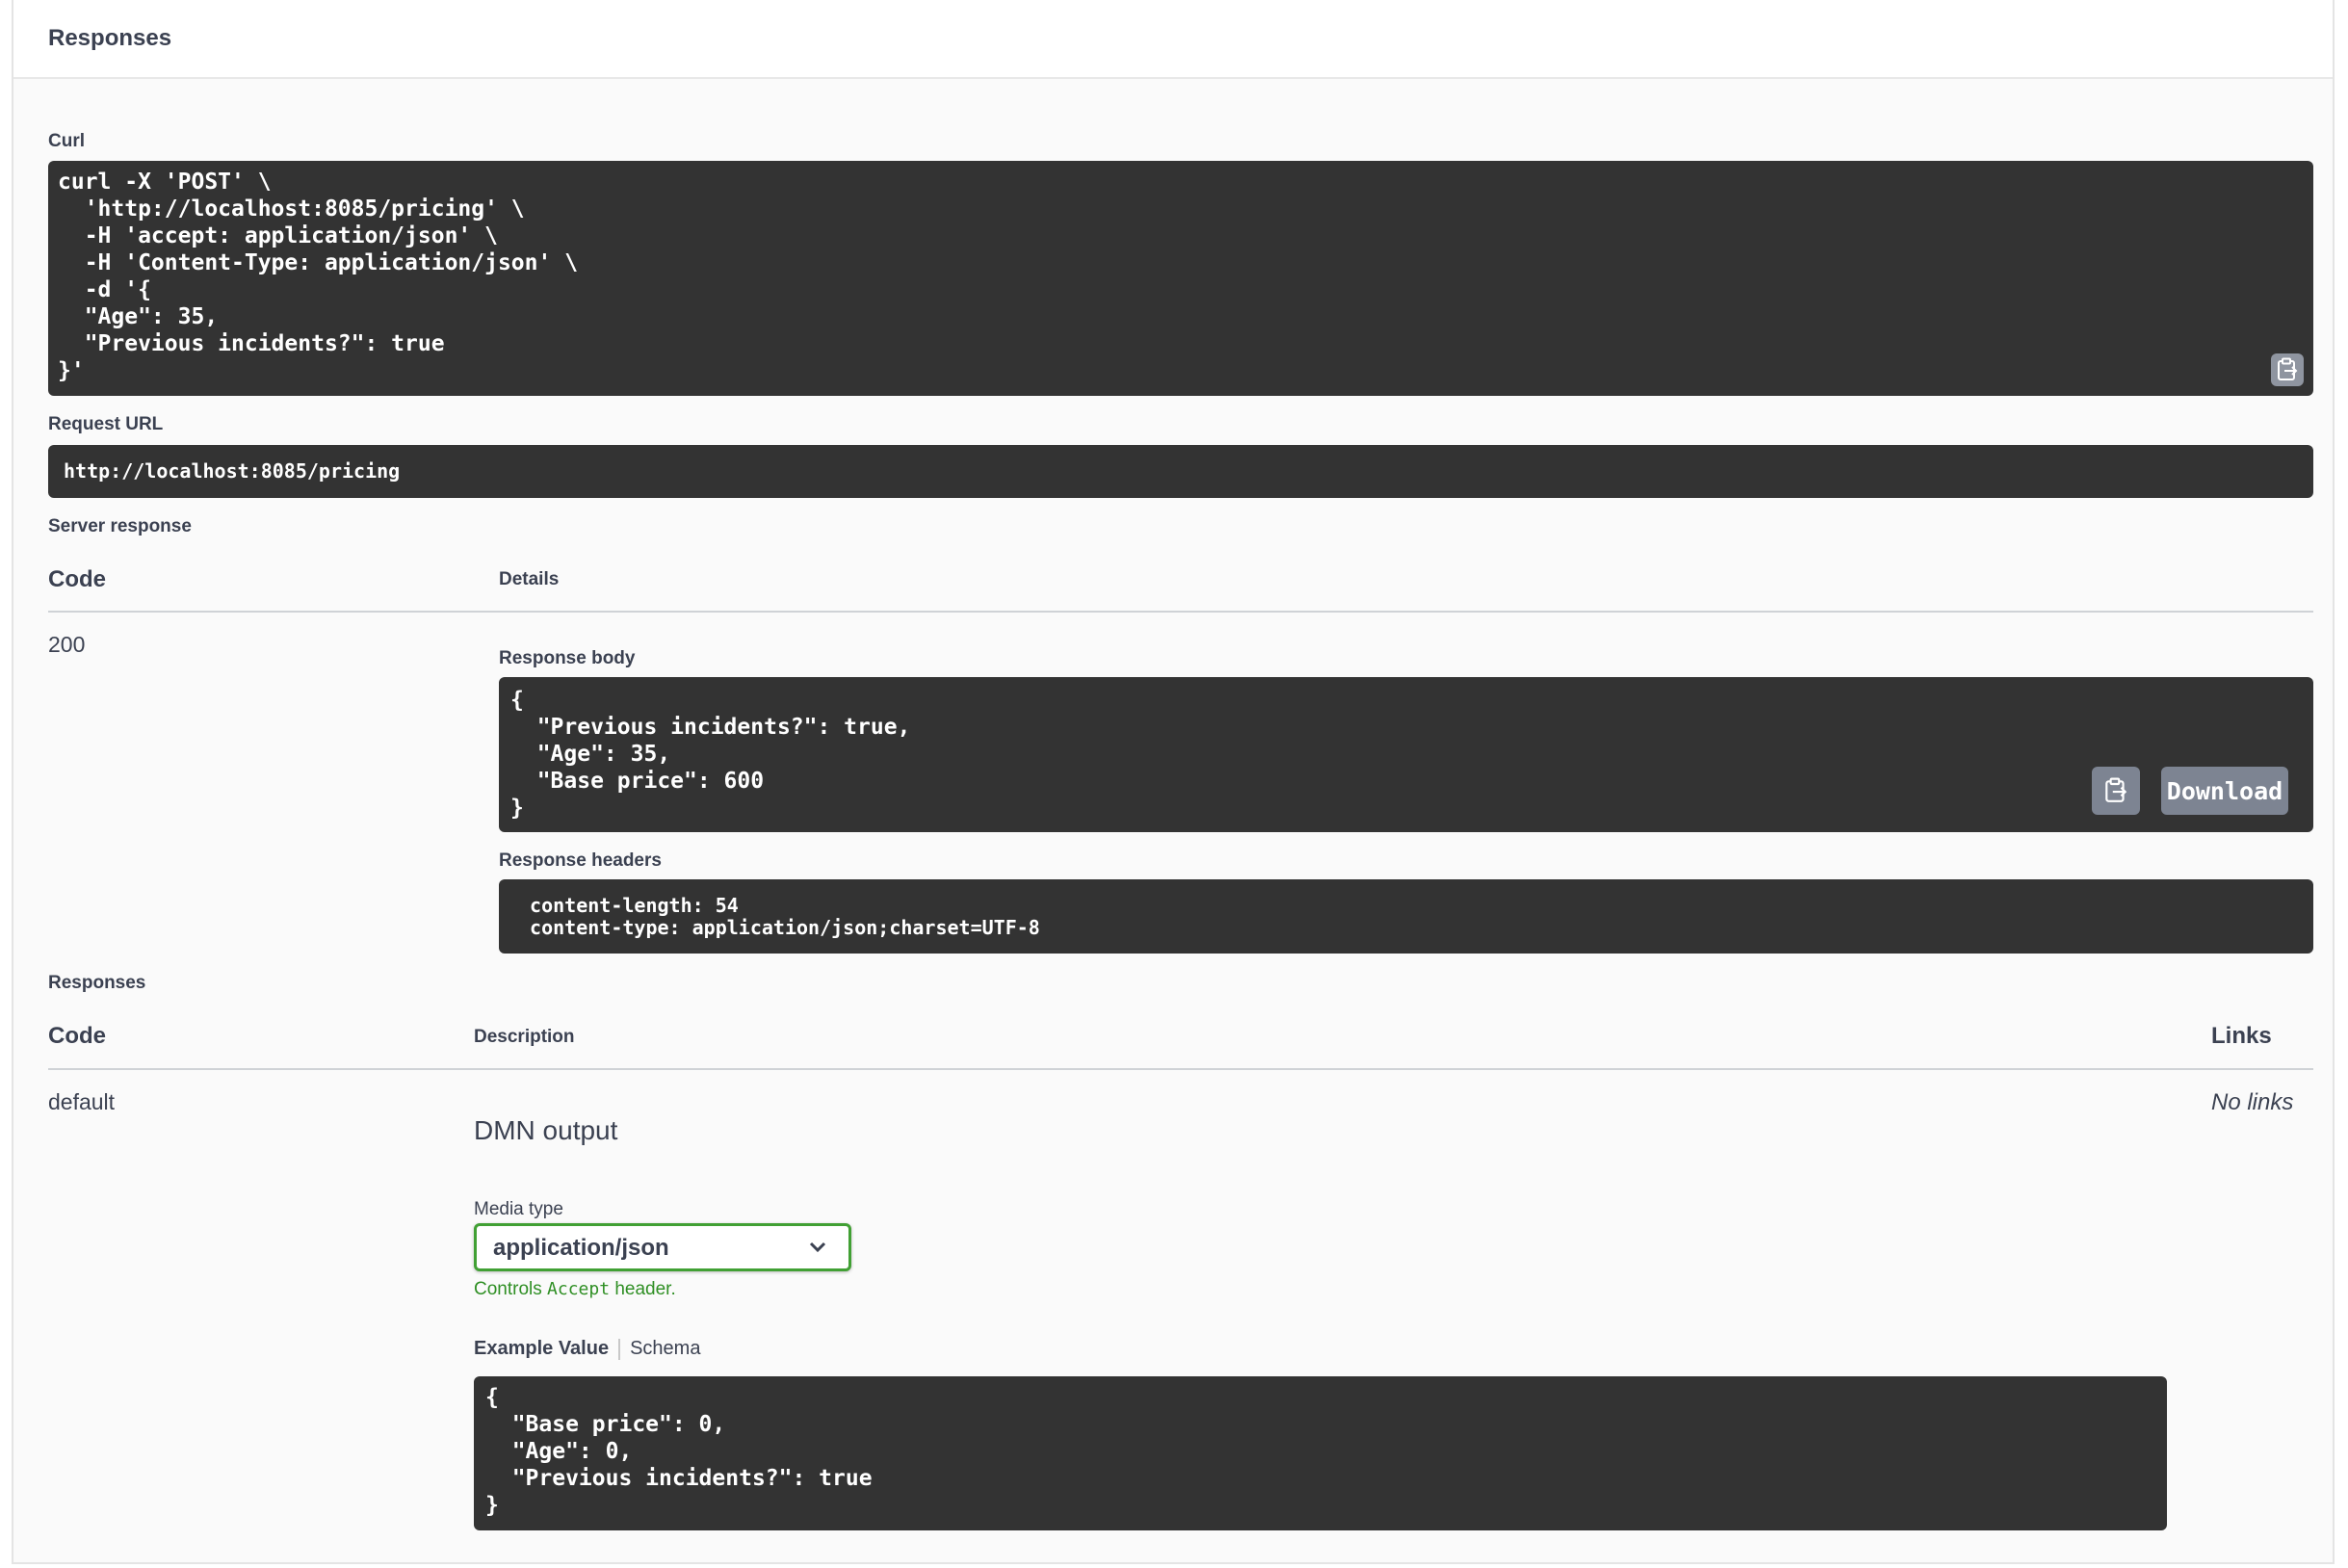 Image resolution: width=2348 pixels, height=1568 pixels. Describe the element at coordinates (110, 38) in the screenshot. I see `panel-title: Responses` at that location.